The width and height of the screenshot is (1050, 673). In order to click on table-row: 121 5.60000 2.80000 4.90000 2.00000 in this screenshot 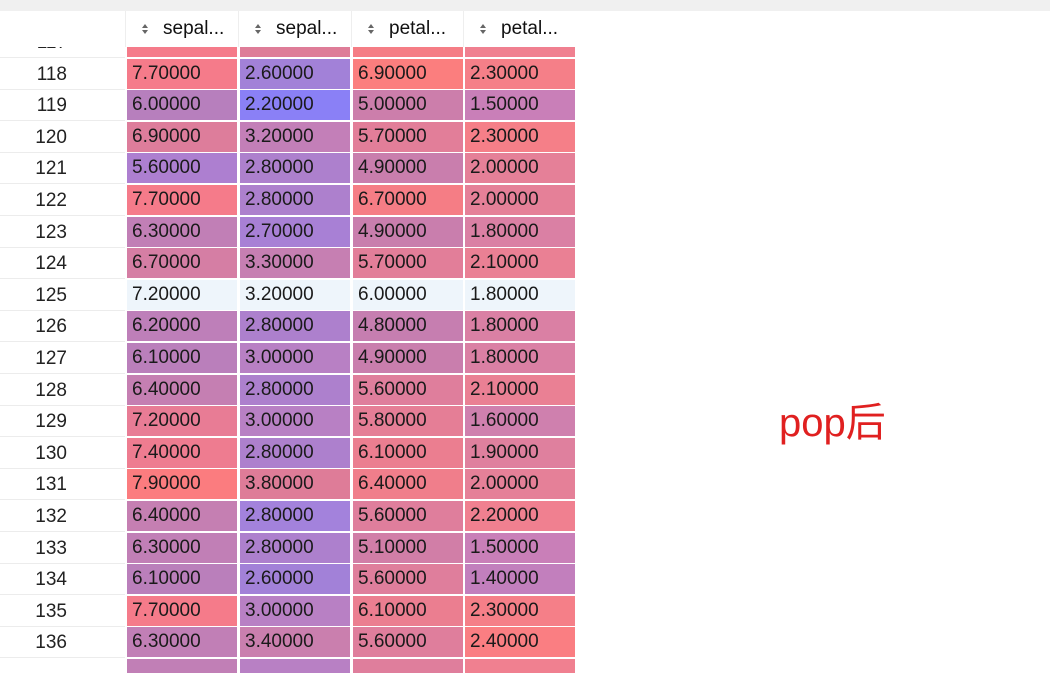, I will do `click(288, 169)`.